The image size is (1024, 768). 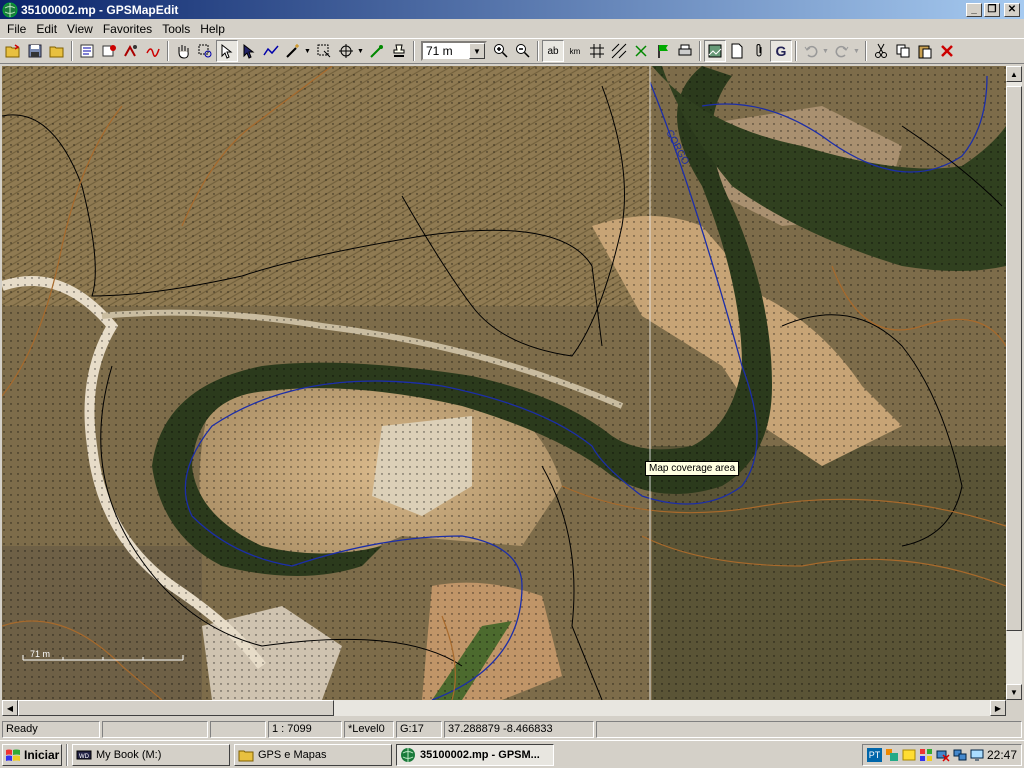 What do you see at coordinates (292, 754) in the screenshot?
I see `taskbar-item-label: GPS e Mapas` at bounding box center [292, 754].